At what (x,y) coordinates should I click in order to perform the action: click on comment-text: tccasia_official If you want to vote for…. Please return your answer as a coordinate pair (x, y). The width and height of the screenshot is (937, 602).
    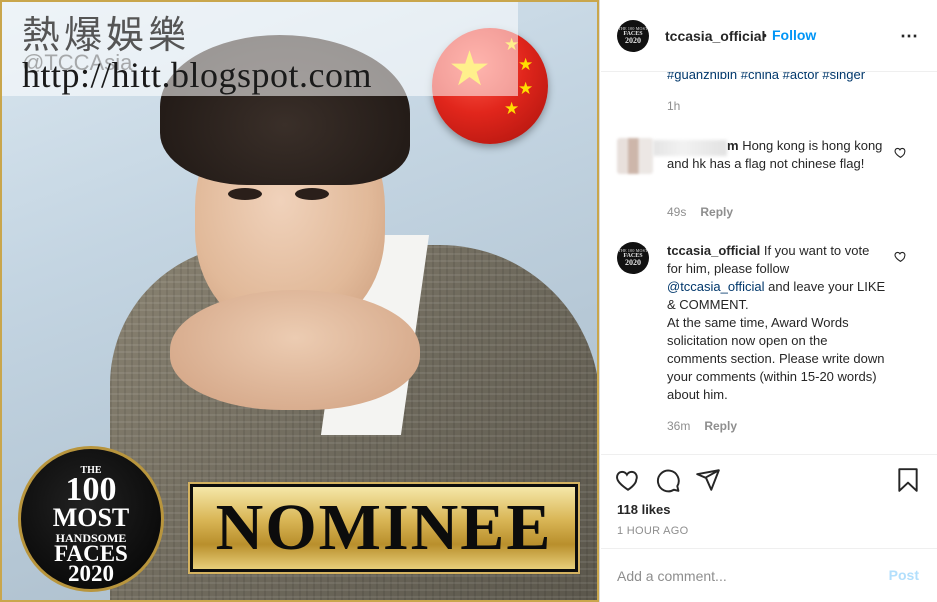
    Looking at the image, I should click on (777, 323).